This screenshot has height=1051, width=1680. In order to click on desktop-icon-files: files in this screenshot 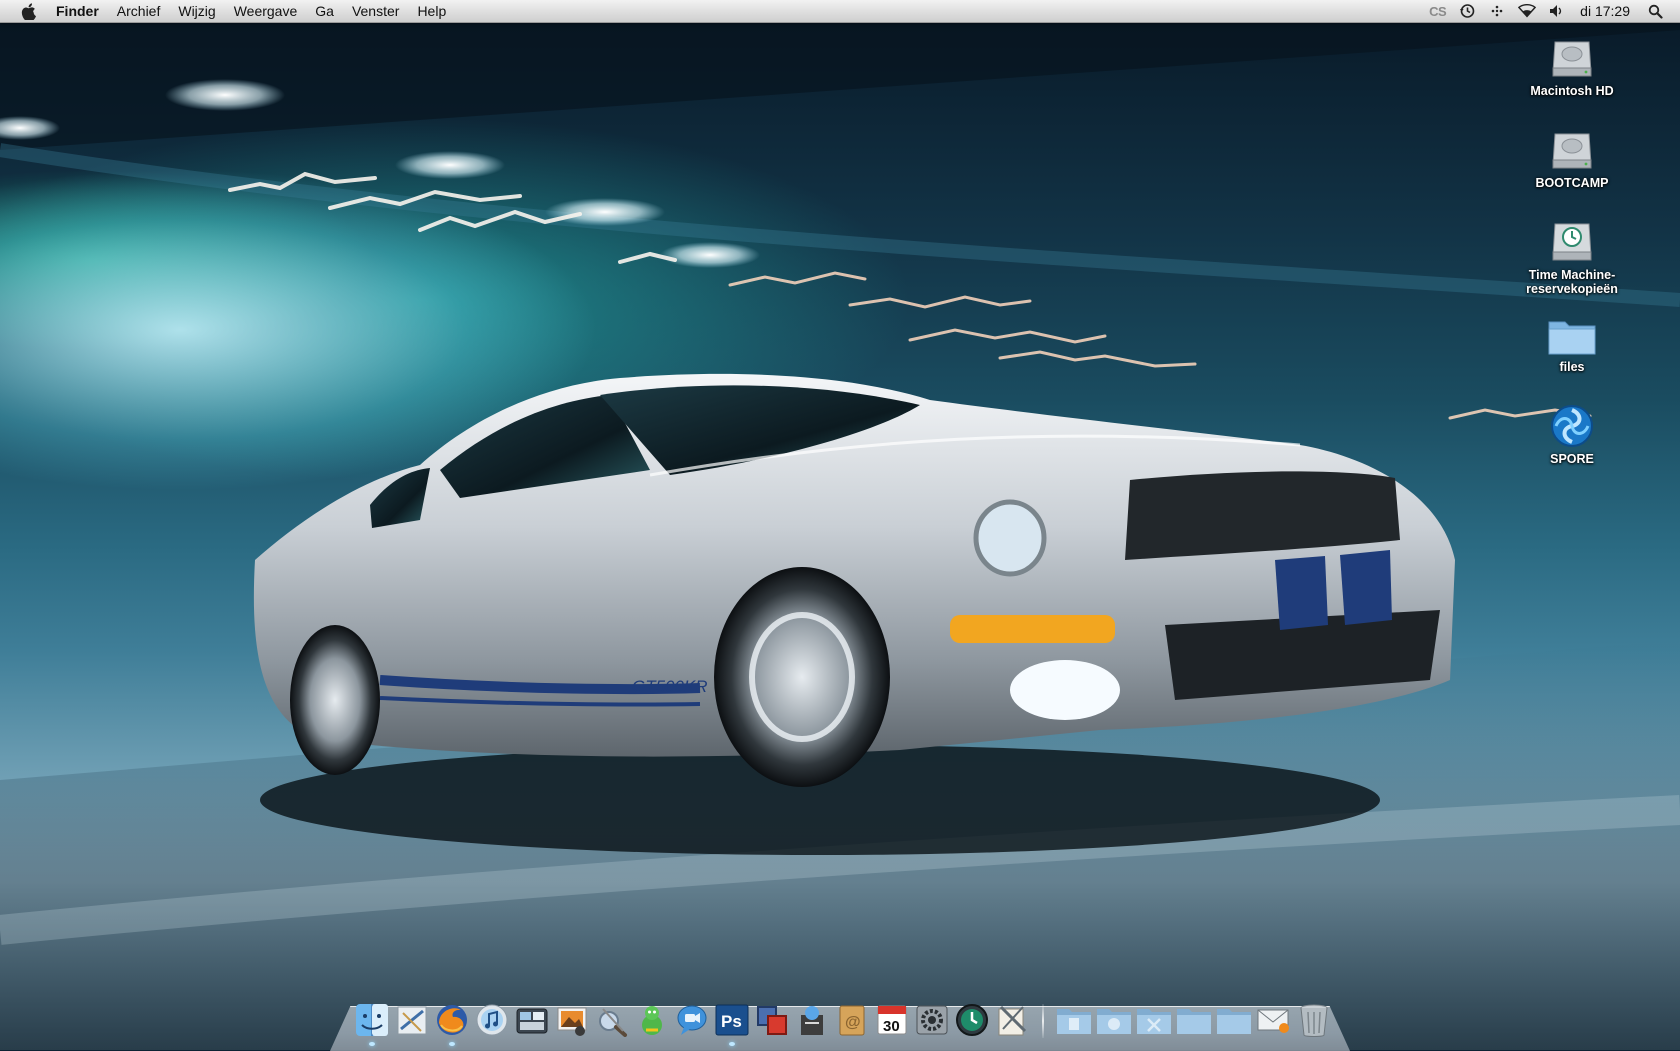, I will do `click(1572, 350)`.